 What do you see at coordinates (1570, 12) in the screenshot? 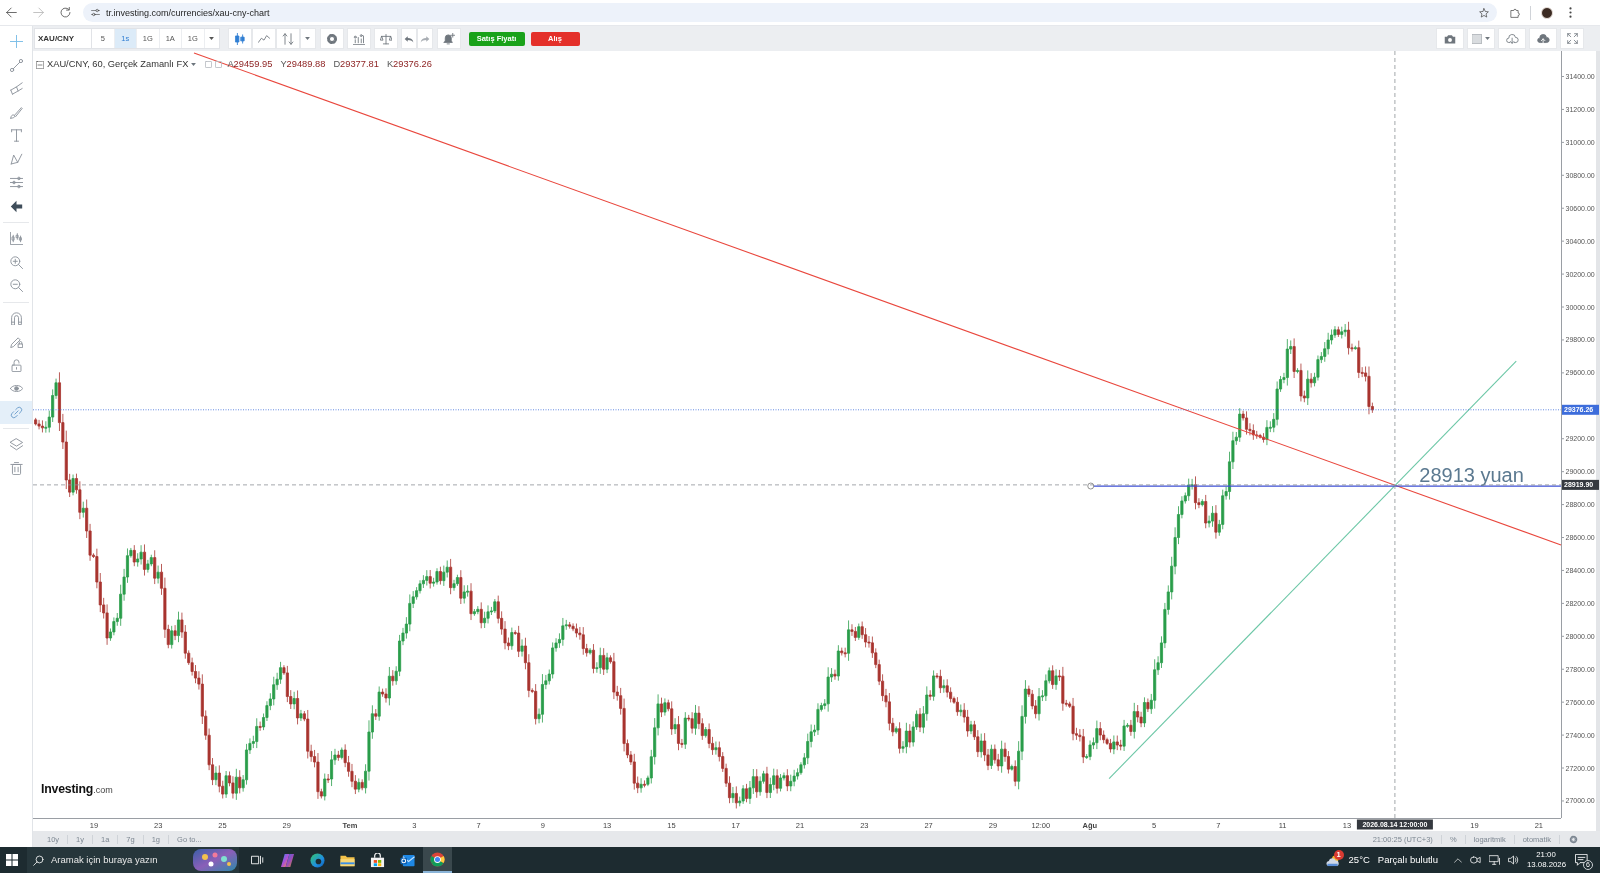
I see `more-options-icon` at bounding box center [1570, 12].